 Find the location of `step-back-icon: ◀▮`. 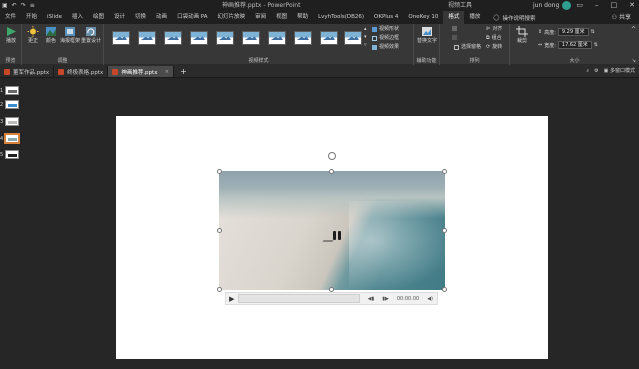

step-back-icon: ◀▮ is located at coordinates (371, 299).